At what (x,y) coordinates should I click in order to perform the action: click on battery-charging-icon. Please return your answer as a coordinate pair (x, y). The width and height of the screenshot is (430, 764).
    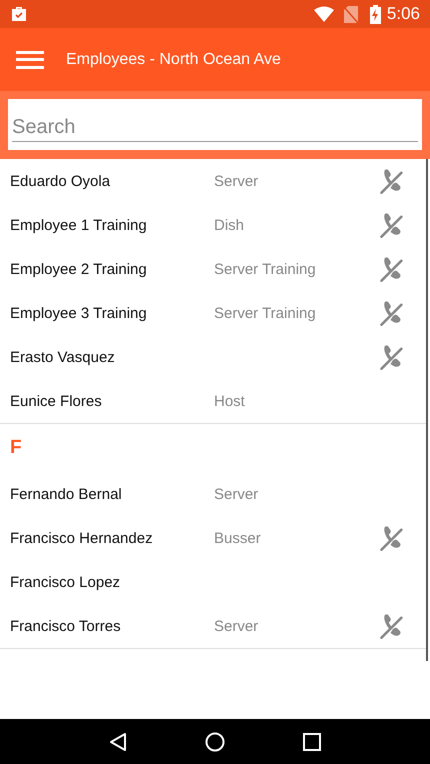
    Looking at the image, I should click on (375, 14).